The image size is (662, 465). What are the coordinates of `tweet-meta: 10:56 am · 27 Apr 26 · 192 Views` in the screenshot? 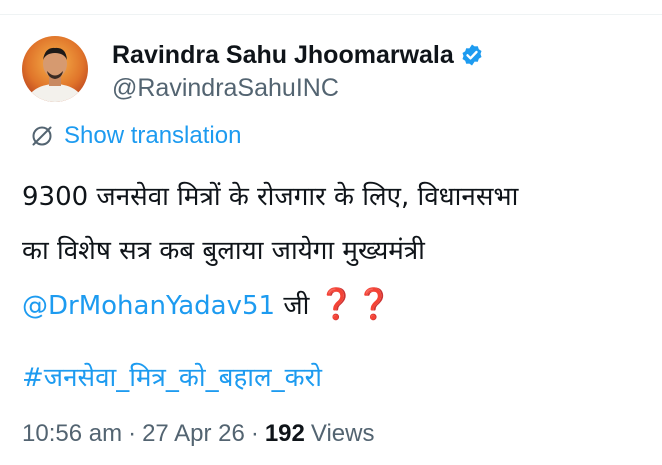 It's located at (198, 434).